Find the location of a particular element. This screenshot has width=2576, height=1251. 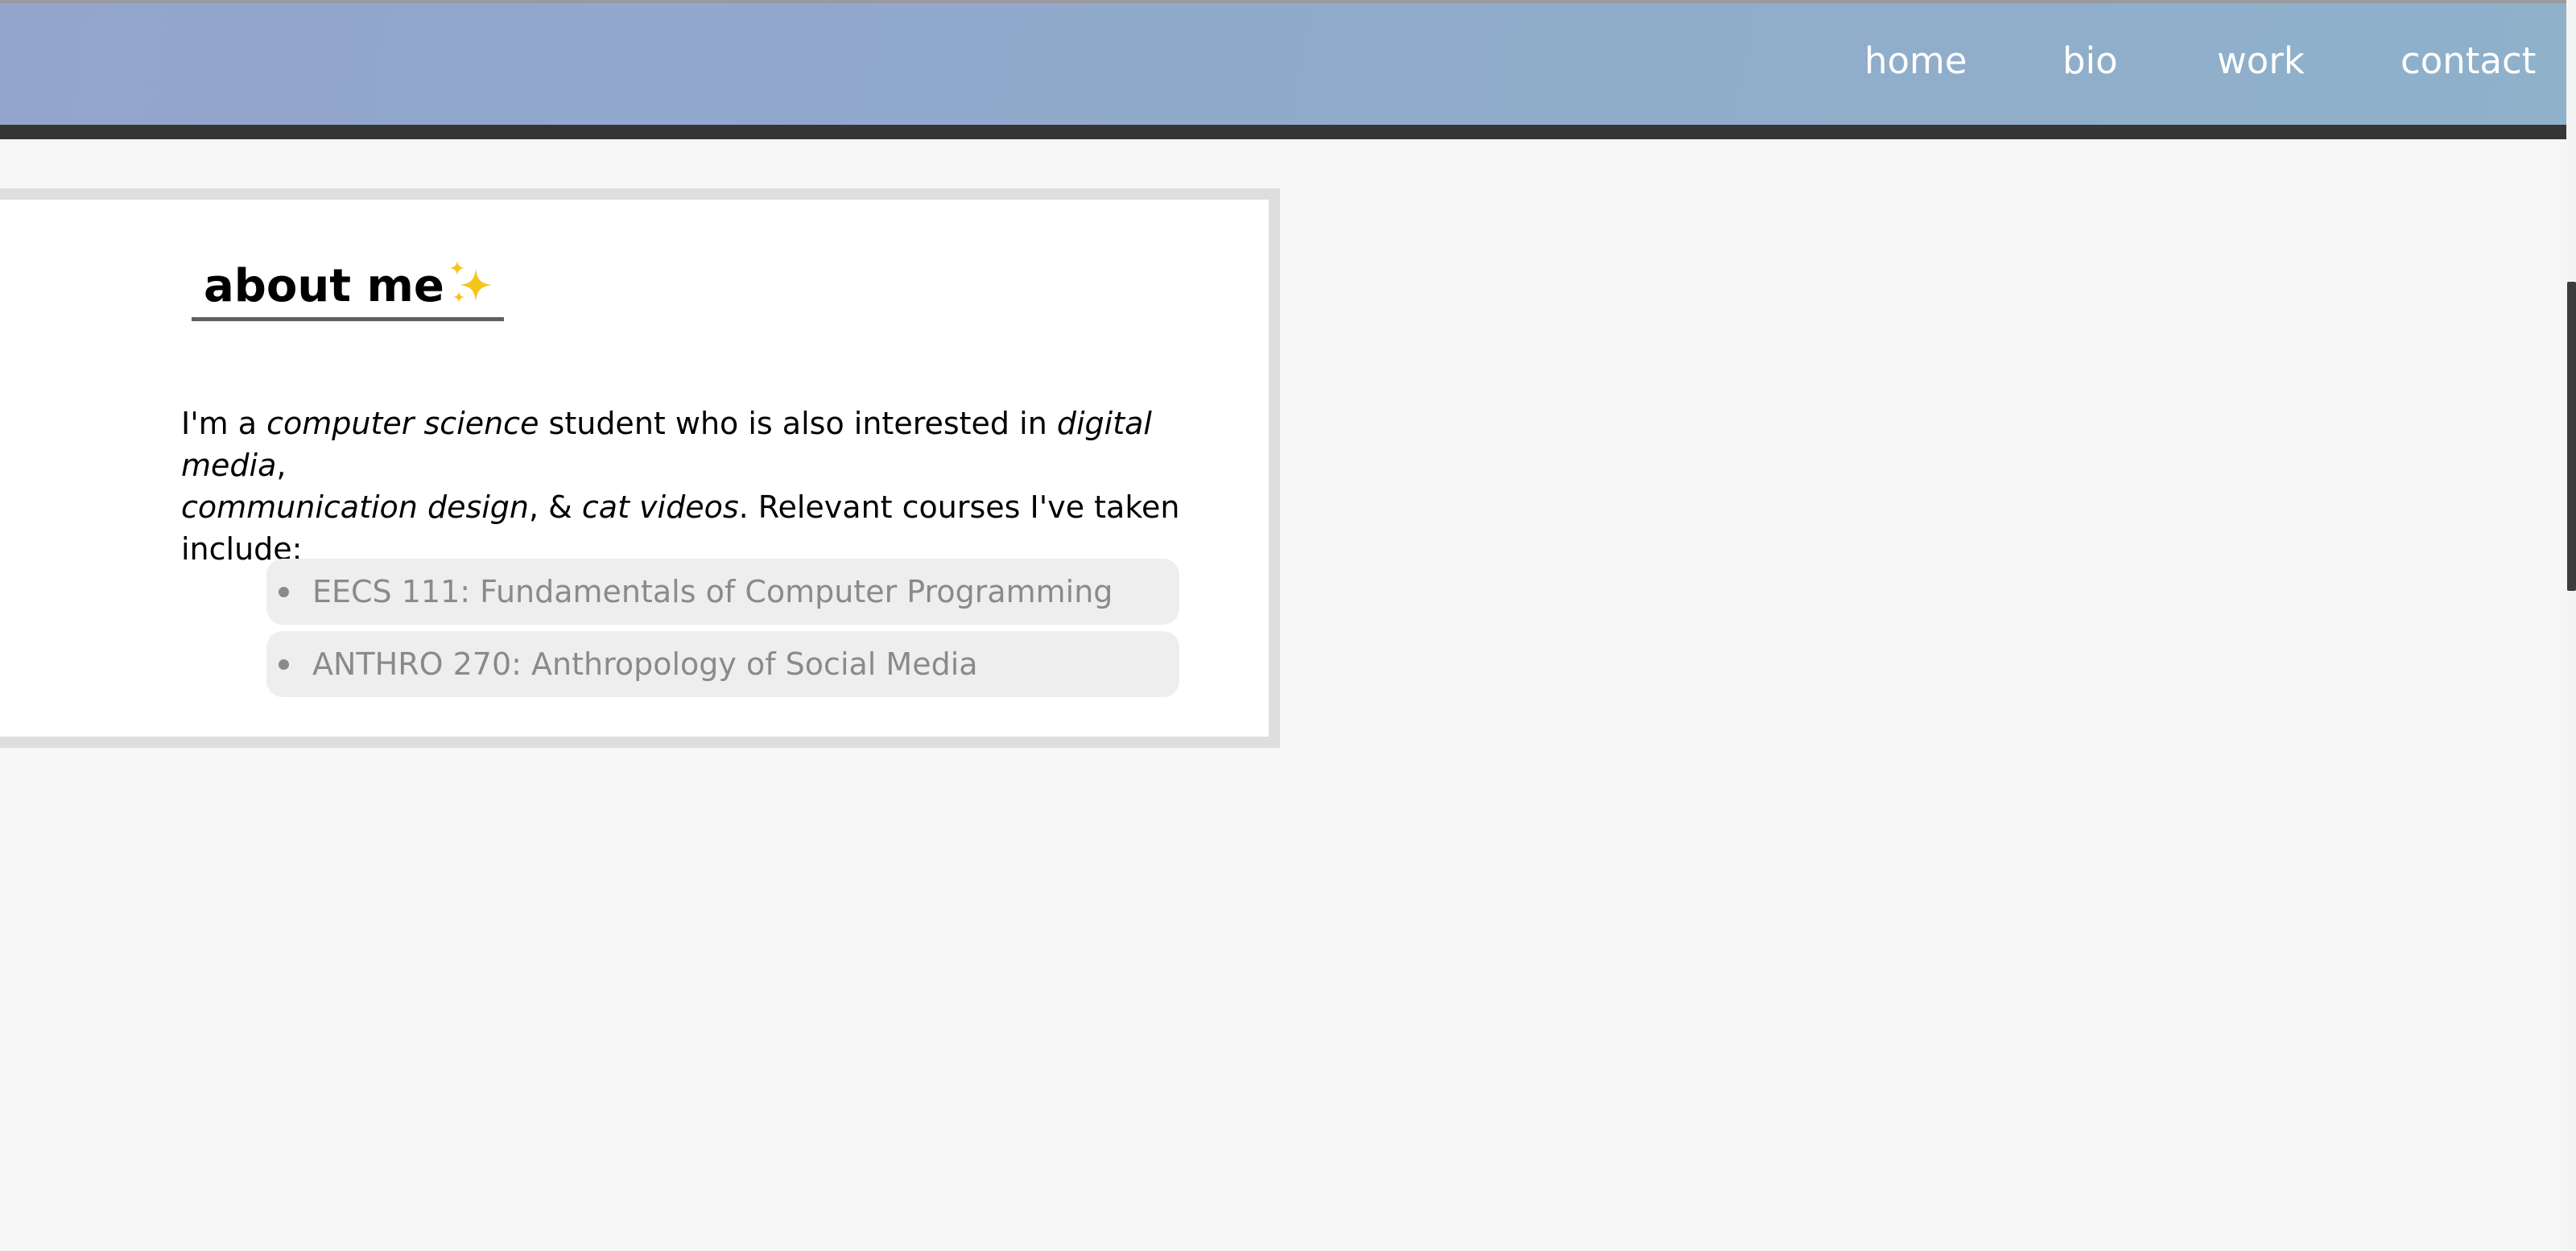

scrollbar-thumb is located at coordinates (2571, 436).